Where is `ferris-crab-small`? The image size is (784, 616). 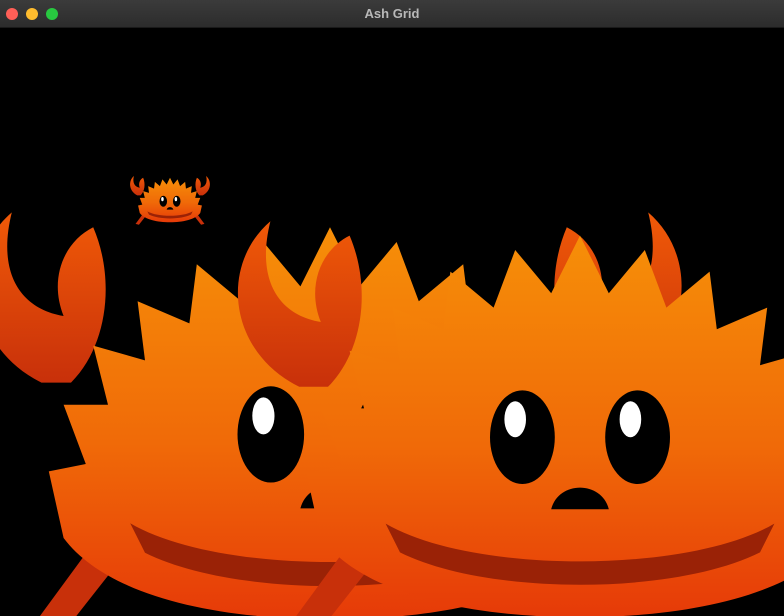
ferris-crab-small is located at coordinates (170, 200).